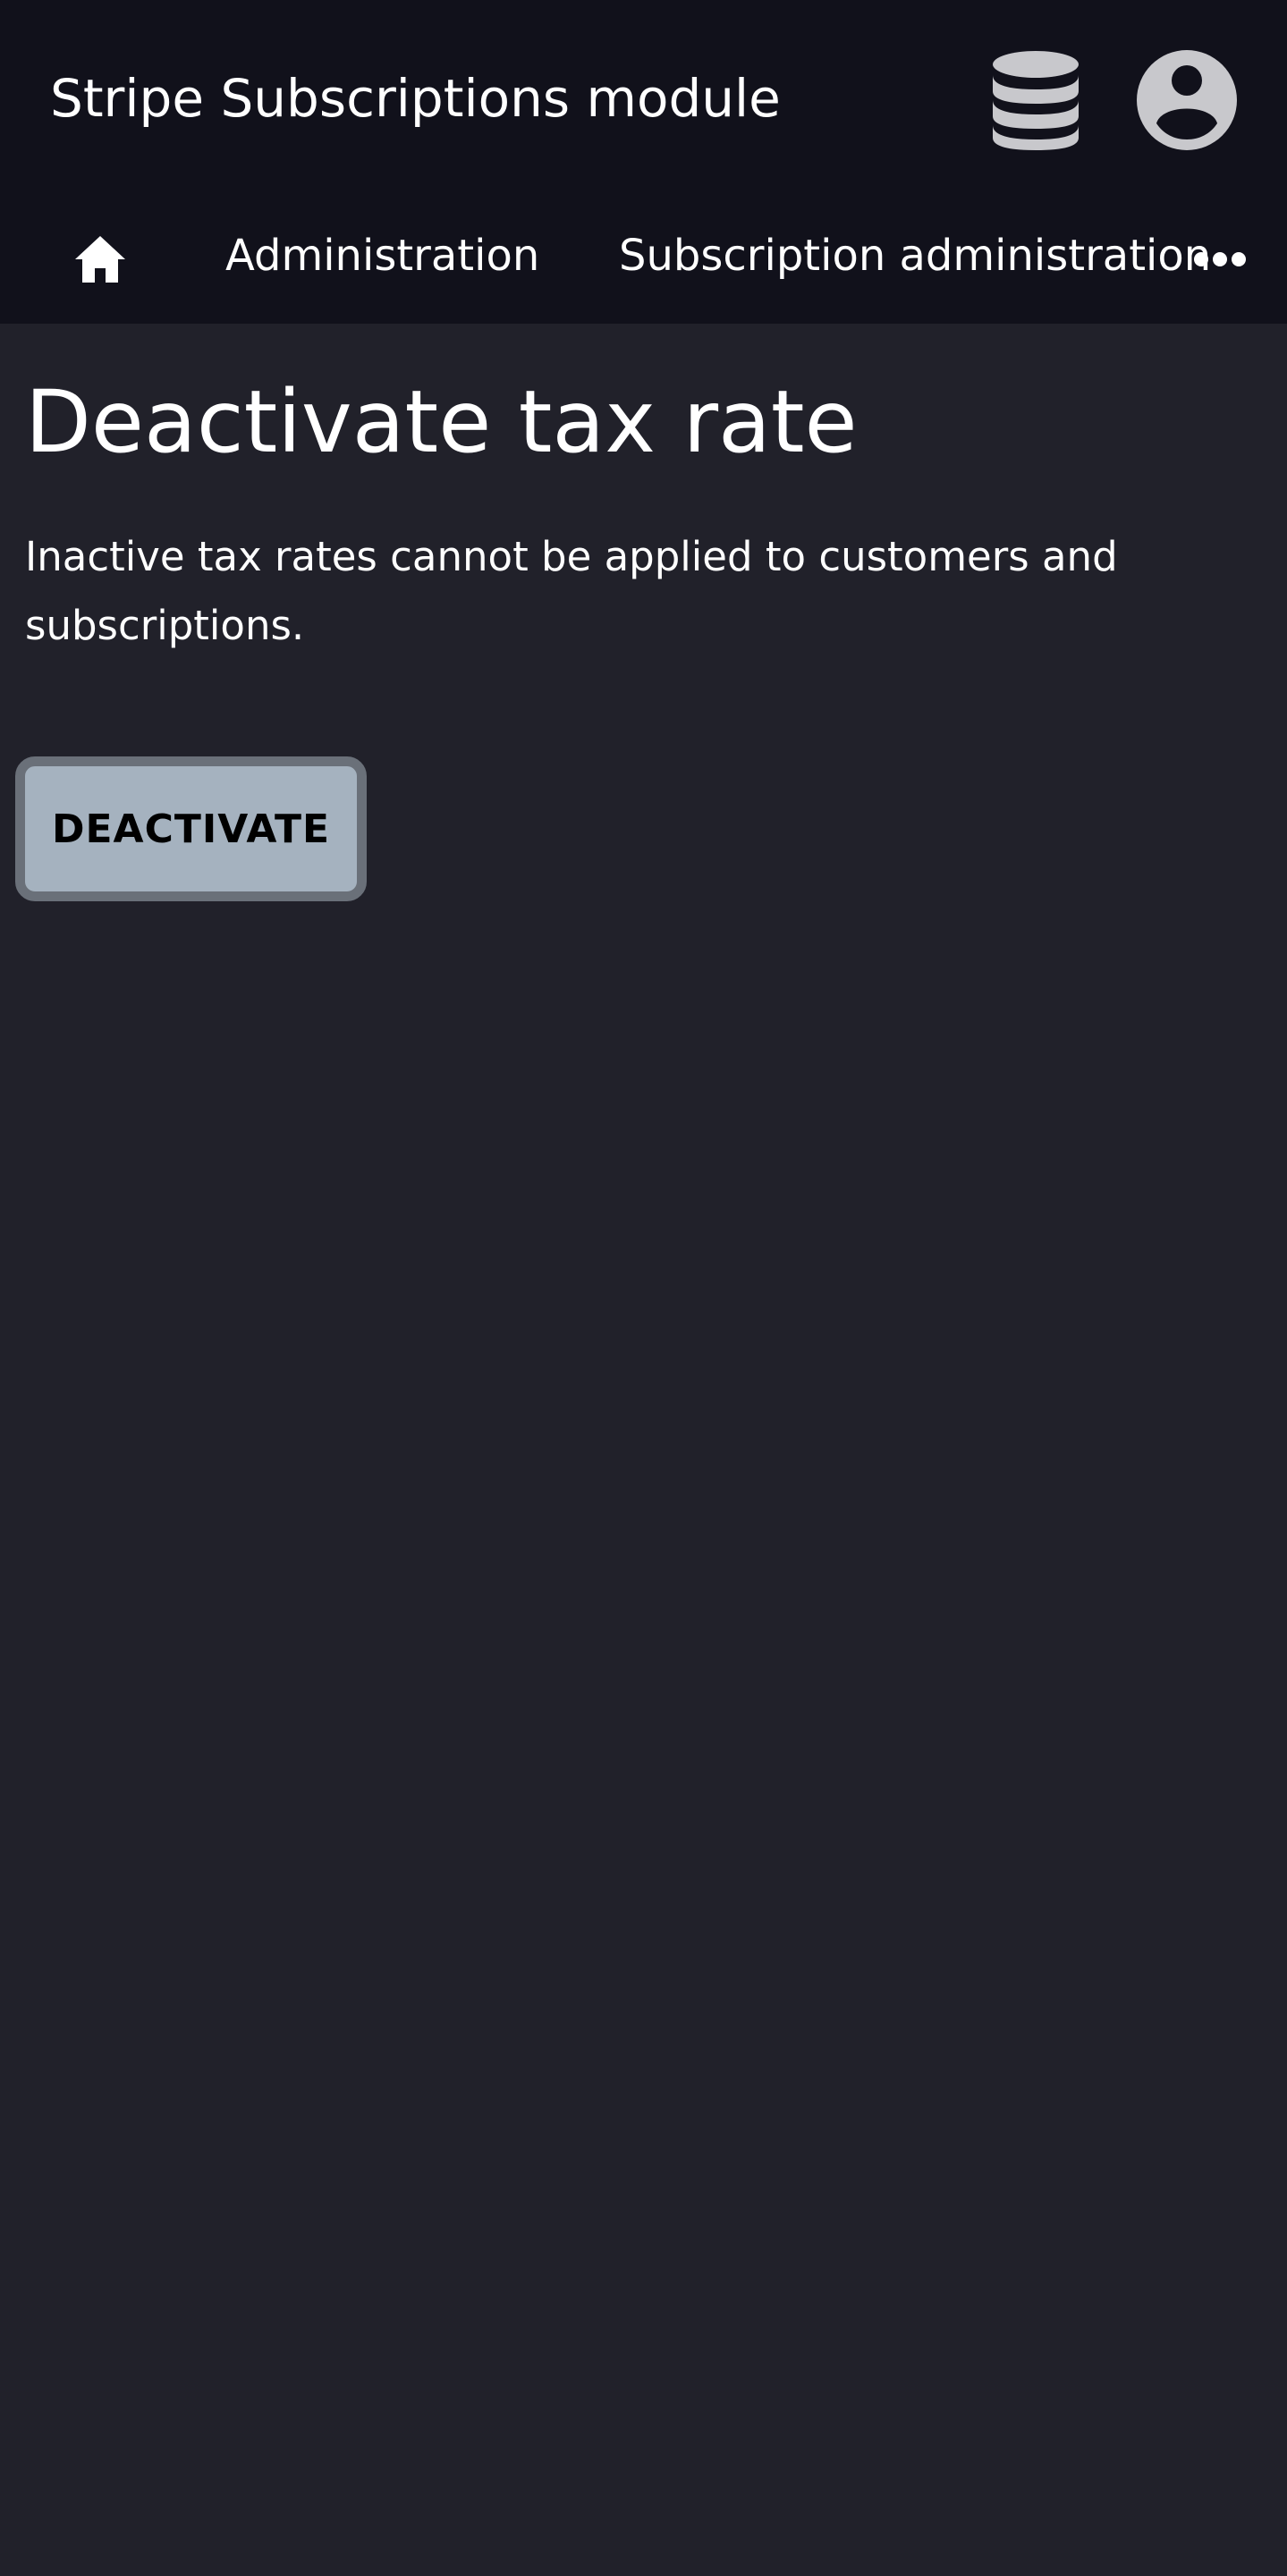  I want to click on breadcrumb-subscription-administration: Subscription administration, so click(915, 256).